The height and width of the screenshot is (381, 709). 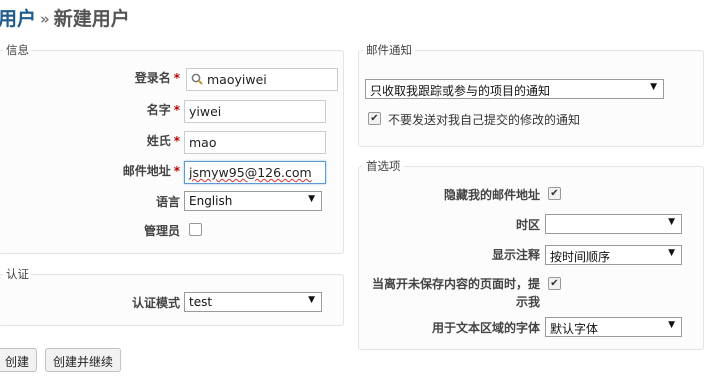 I want to click on auth-legend: 认证, so click(x=17, y=274).